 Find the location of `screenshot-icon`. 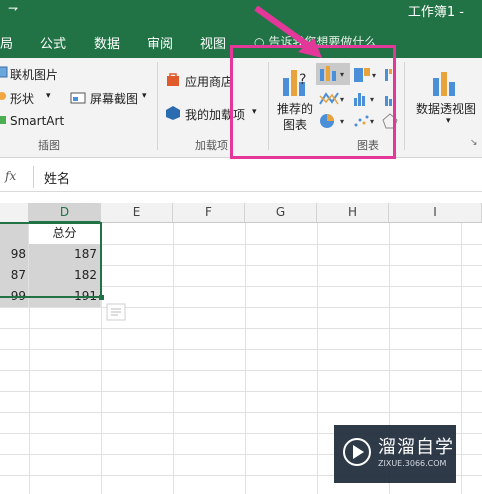

screenshot-icon is located at coordinates (78, 98).